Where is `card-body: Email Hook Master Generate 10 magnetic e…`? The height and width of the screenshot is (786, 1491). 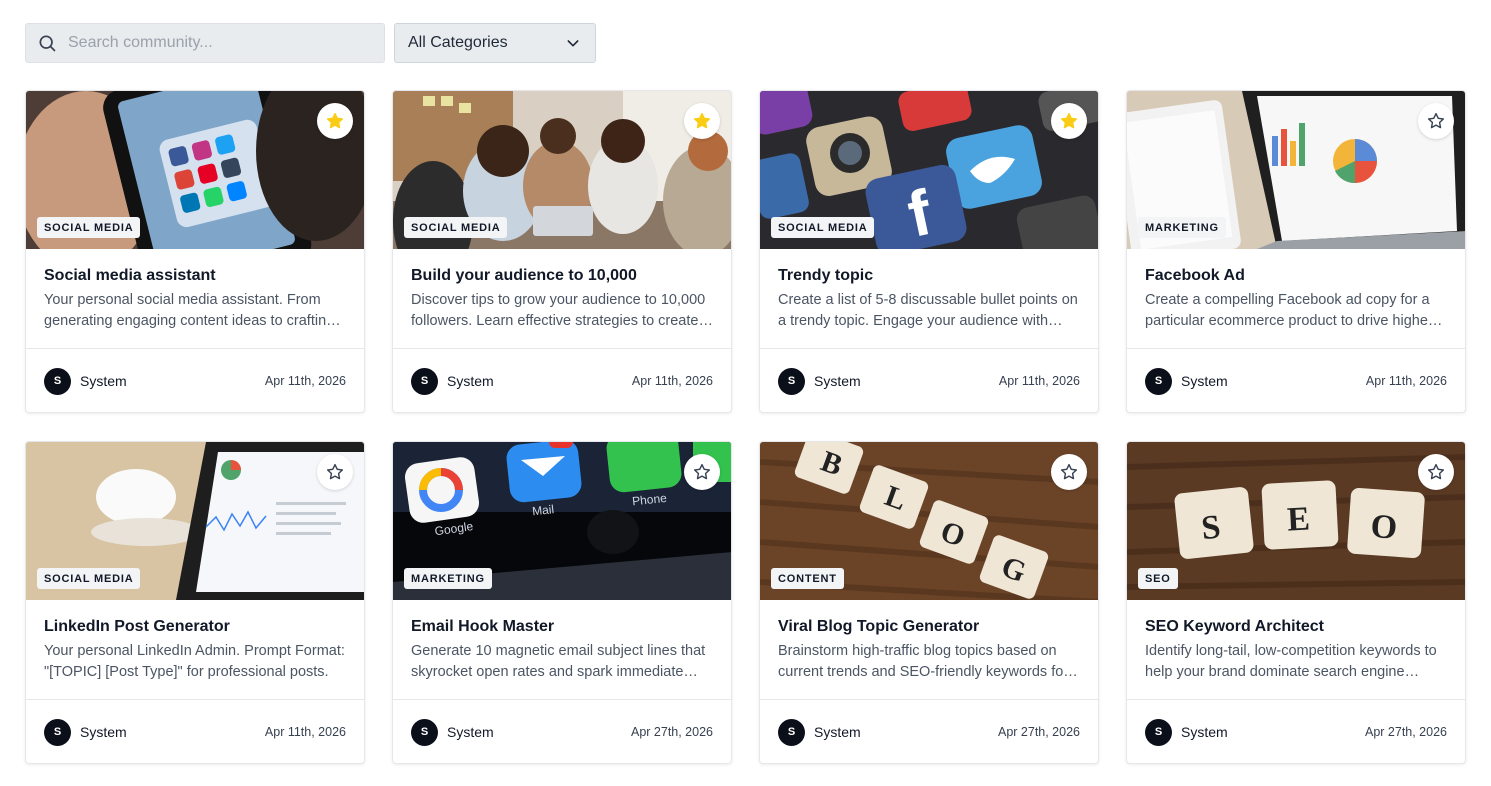 card-body: Email Hook Master Generate 10 magnetic e… is located at coordinates (562, 650).